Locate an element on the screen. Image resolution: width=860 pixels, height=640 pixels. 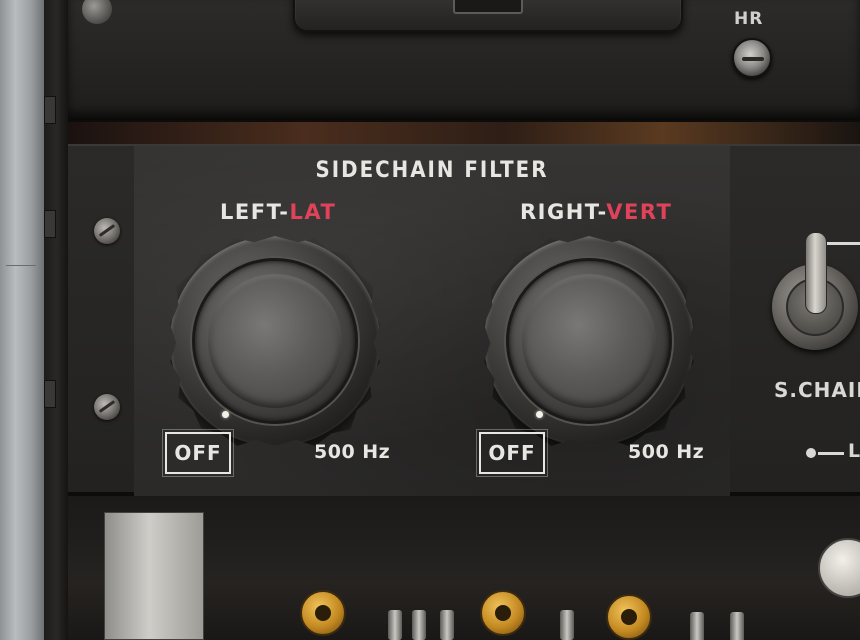
right-frequency-readout: 500 Hz is located at coordinates (666, 452).